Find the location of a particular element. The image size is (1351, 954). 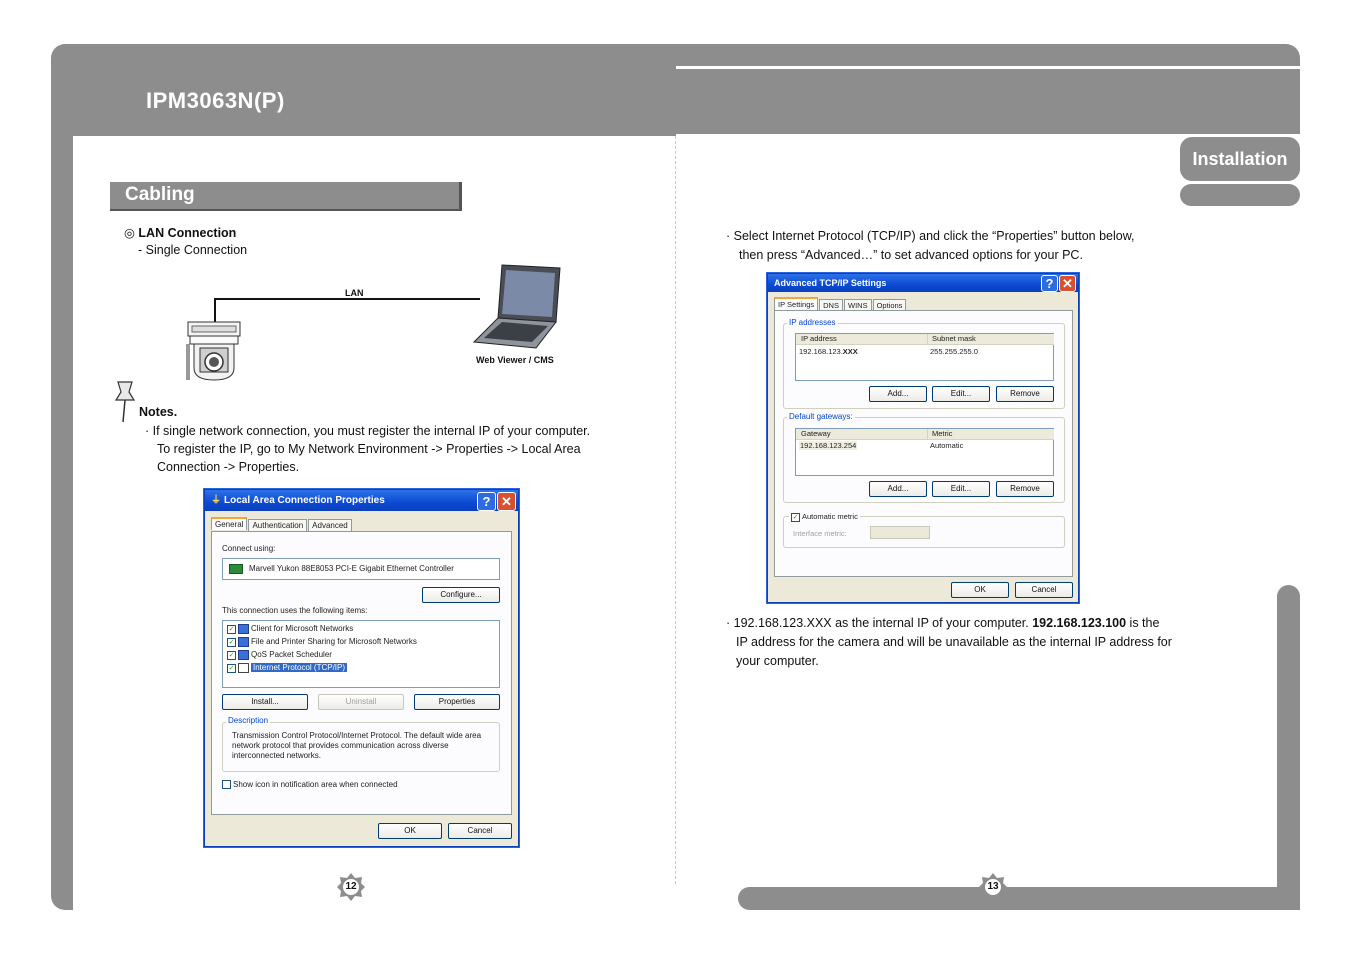

interface-metric-input is located at coordinates (900, 532).